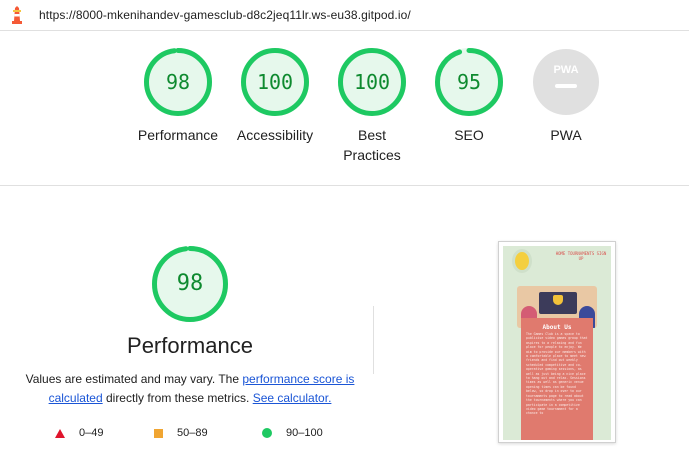 The height and width of the screenshot is (475, 689). Describe the element at coordinates (192, 433) in the screenshot. I see `legend-range: 50–89` at that location.